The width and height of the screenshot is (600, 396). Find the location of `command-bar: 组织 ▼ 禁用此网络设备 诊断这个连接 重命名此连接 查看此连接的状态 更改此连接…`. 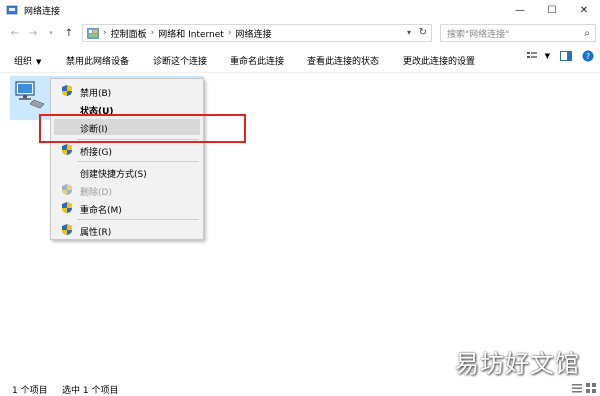

command-bar: 组织 ▼ 禁用此网络设备 诊断这个连接 重命名此连接 查看此连接的状态 更改此连接… is located at coordinates (300, 59).